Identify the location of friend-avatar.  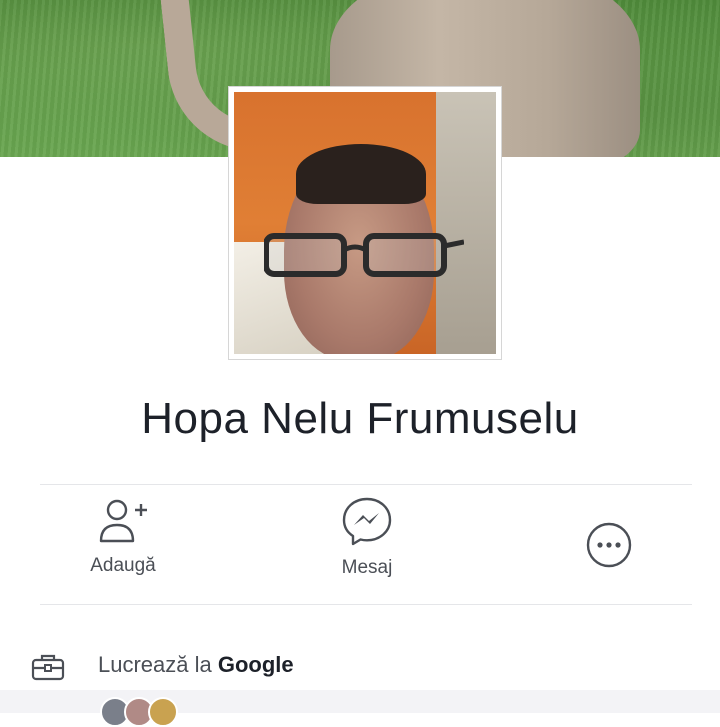
(163, 712).